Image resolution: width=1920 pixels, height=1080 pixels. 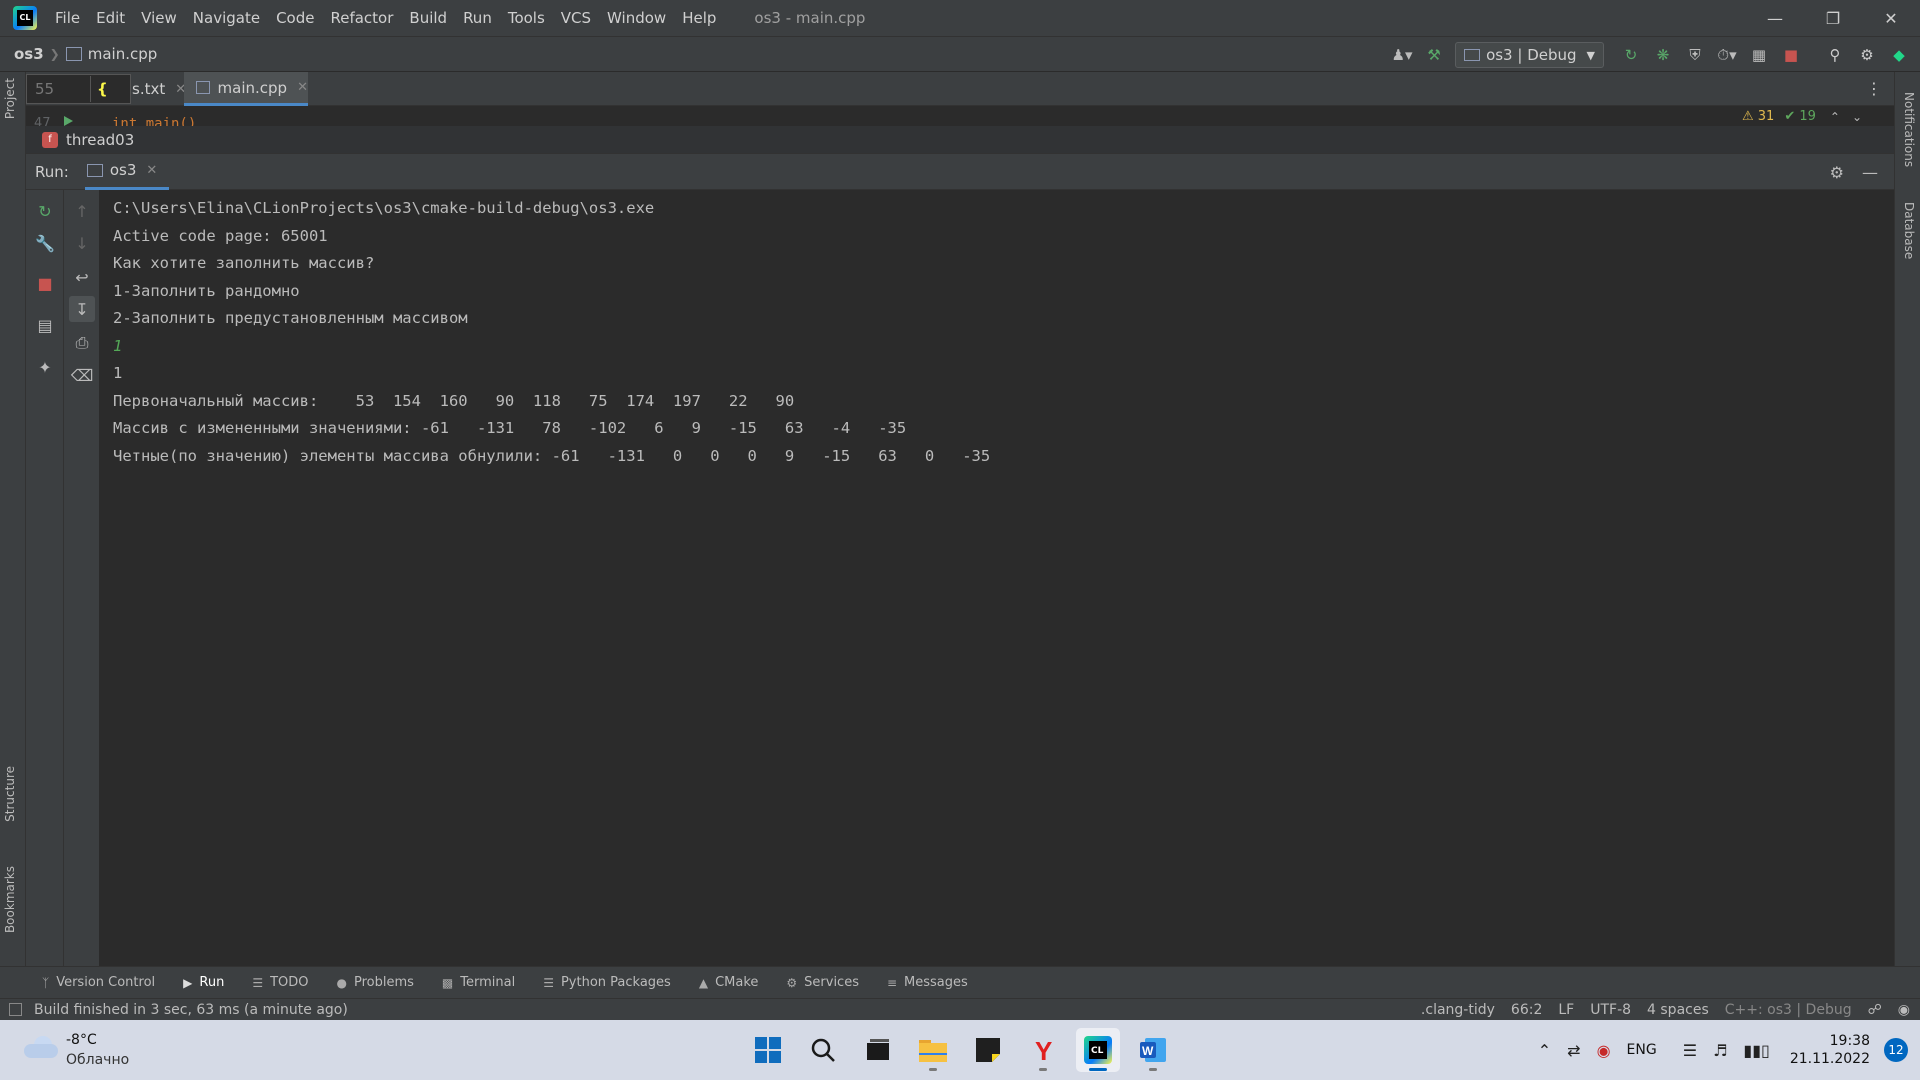 What do you see at coordinates (1896, 1050) in the screenshot?
I see `notification-count-badge: 12` at bounding box center [1896, 1050].